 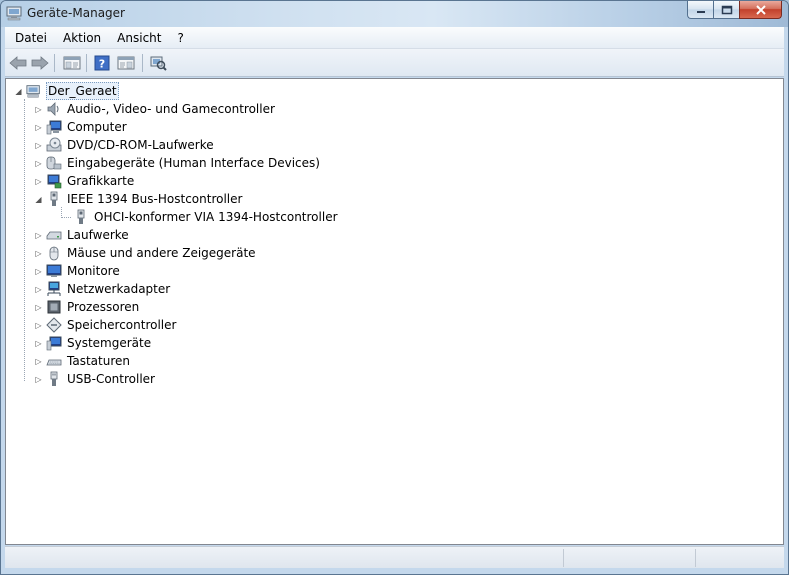 What do you see at coordinates (98, 361) in the screenshot?
I see `tree-node-label: Tastaturen` at bounding box center [98, 361].